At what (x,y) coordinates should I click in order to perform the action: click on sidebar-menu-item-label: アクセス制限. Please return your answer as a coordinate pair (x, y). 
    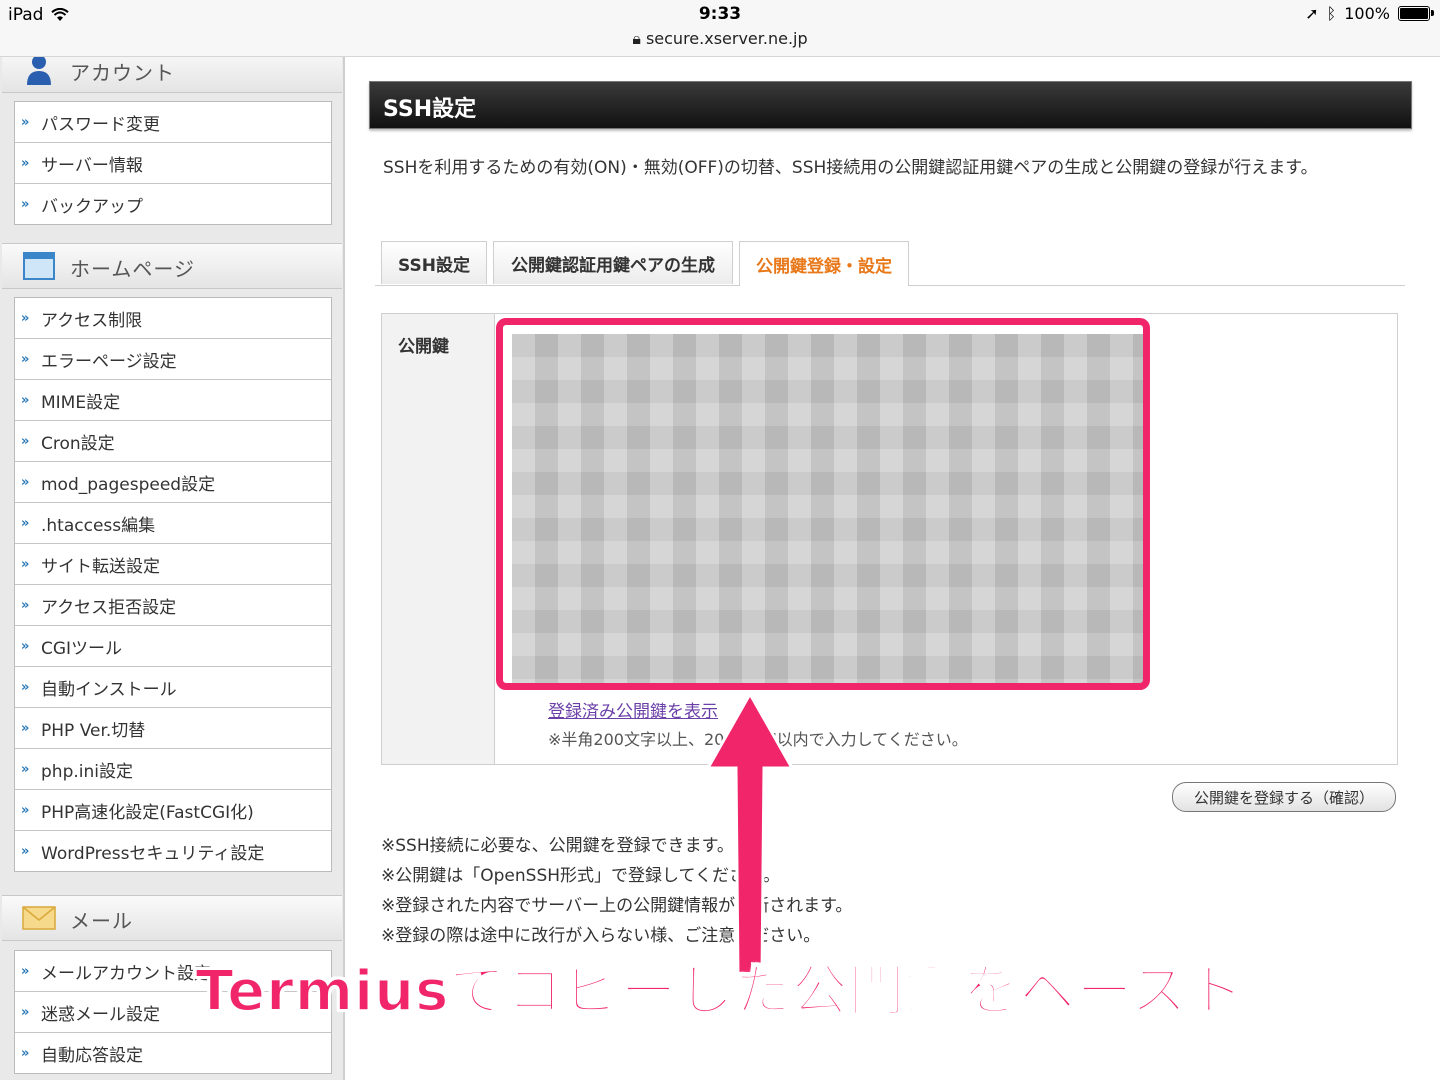
    Looking at the image, I should click on (92, 320).